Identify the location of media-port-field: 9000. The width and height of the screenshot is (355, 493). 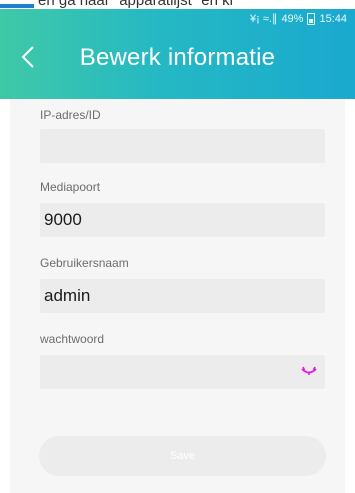
(182, 220).